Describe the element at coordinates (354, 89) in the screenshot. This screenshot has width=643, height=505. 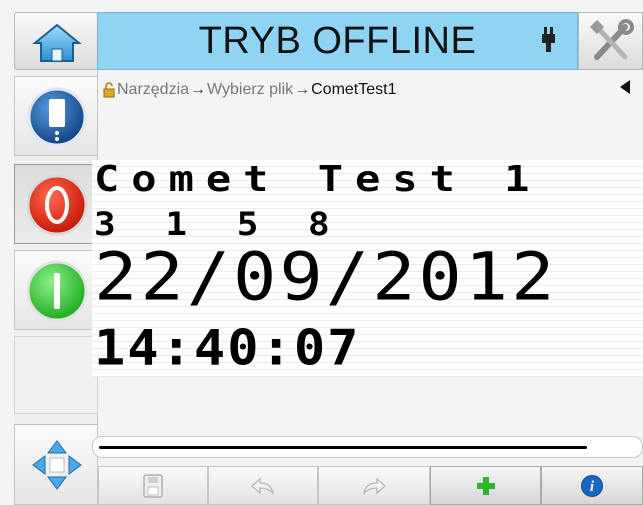
I see `breadcrumb-current: CometTest1` at that location.